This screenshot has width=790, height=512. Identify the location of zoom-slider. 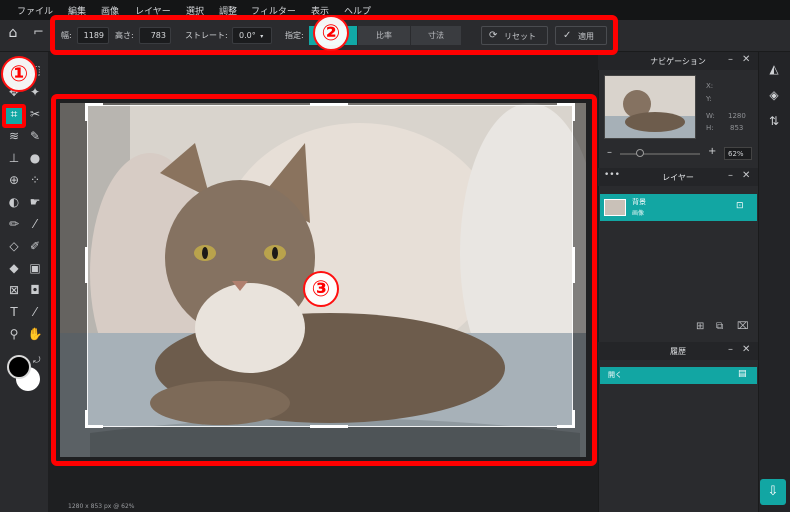
(660, 154).